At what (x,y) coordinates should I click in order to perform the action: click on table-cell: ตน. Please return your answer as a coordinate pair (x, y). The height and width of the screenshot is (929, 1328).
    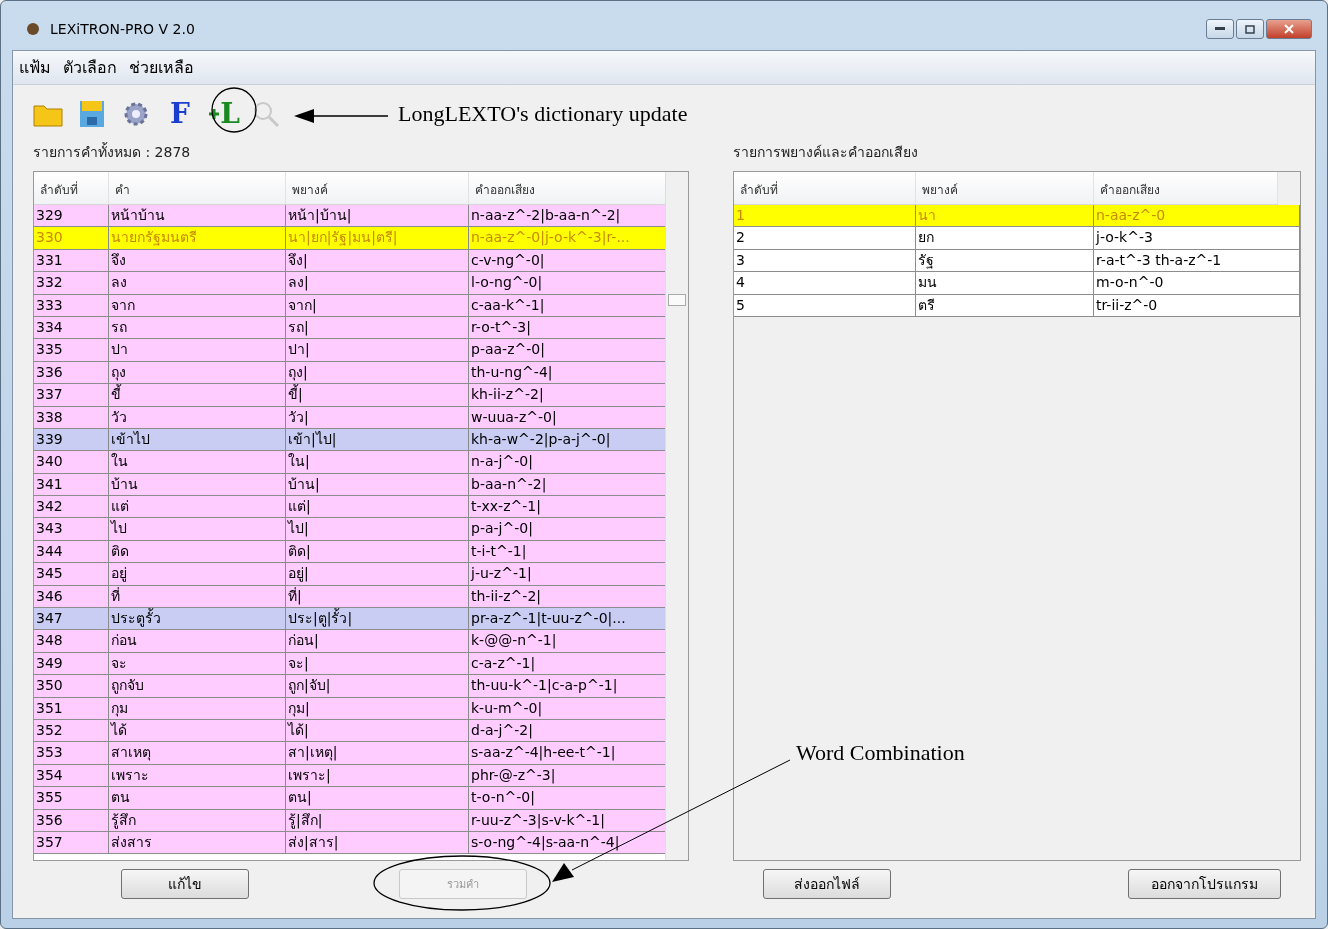
    Looking at the image, I should click on (197, 798).